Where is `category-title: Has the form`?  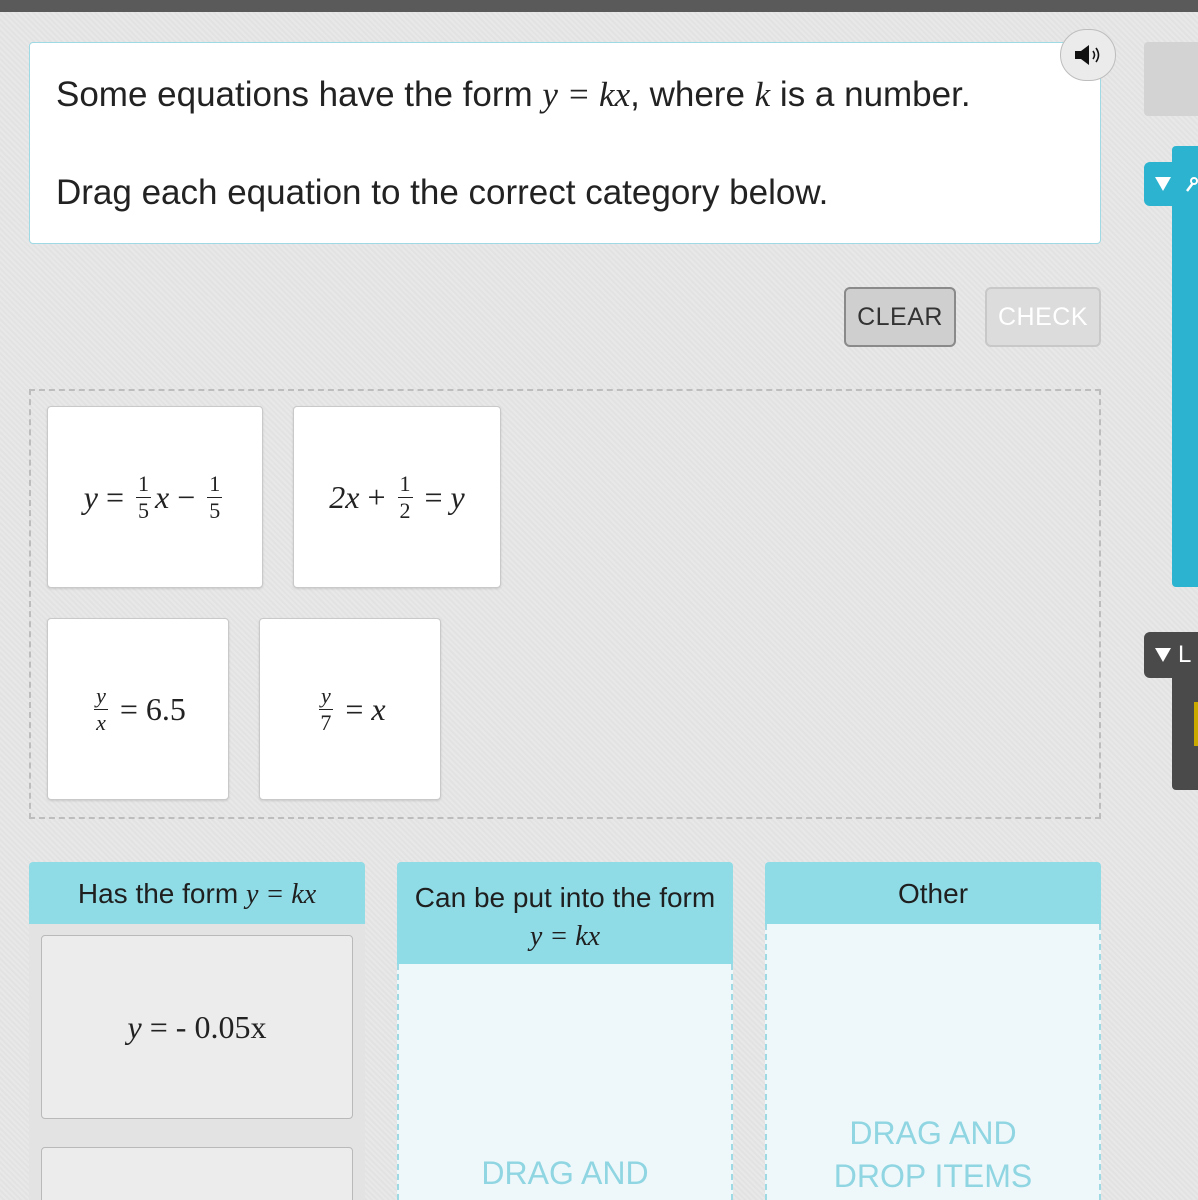
category-title: Has the form is located at coordinates (161, 893).